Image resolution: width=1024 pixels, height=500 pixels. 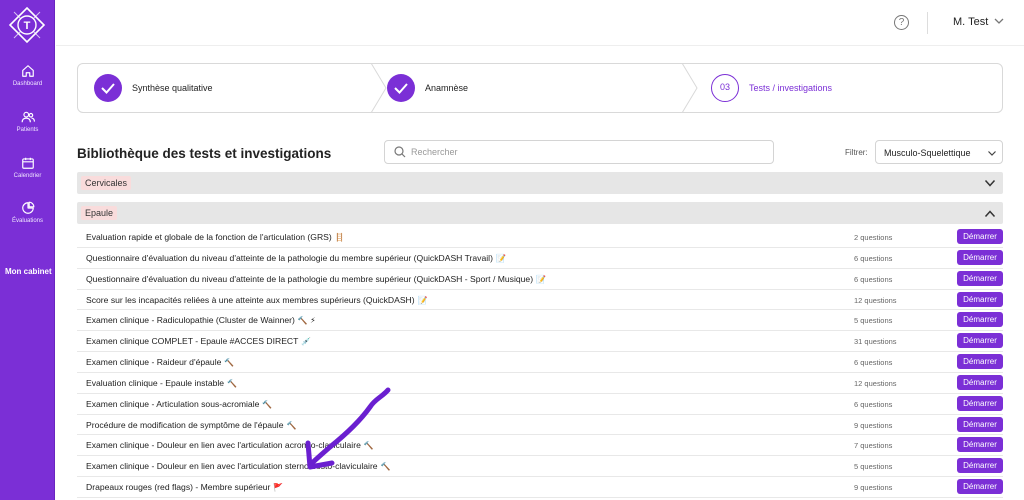 I want to click on sidebar-item-label: Dashboard, so click(x=27, y=84).